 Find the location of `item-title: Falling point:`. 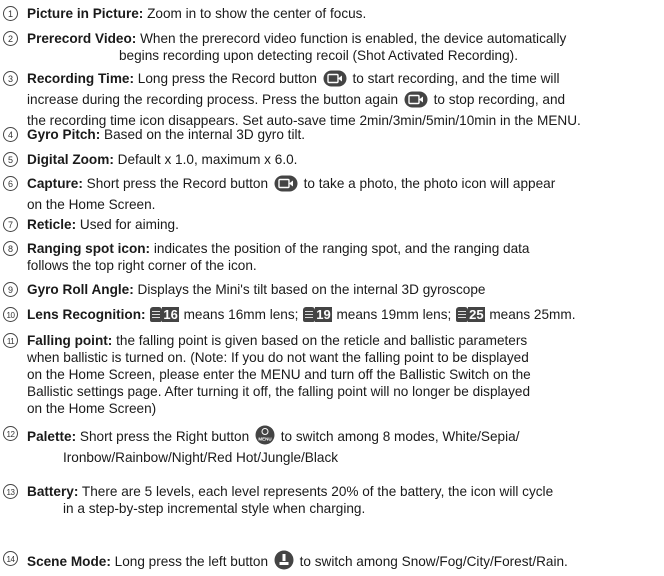

item-title: Falling point: is located at coordinates (70, 340).